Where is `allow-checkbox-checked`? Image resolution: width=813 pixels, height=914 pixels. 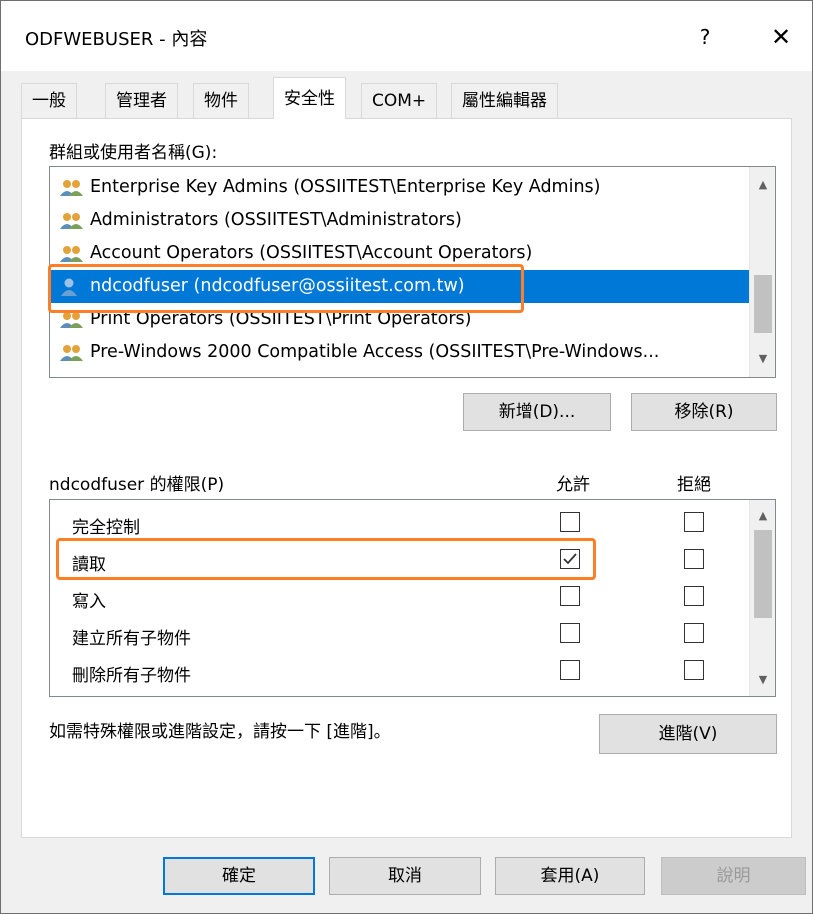
allow-checkbox-checked is located at coordinates (570, 559).